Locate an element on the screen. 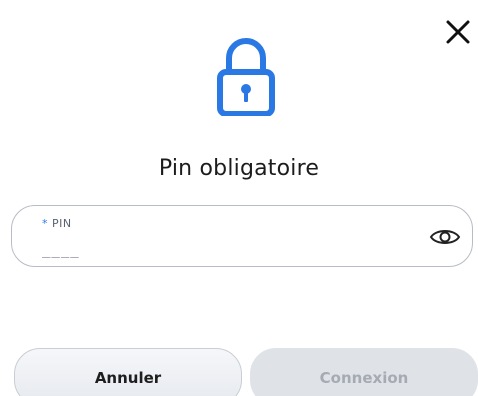  pin-input is located at coordinates (222, 250).